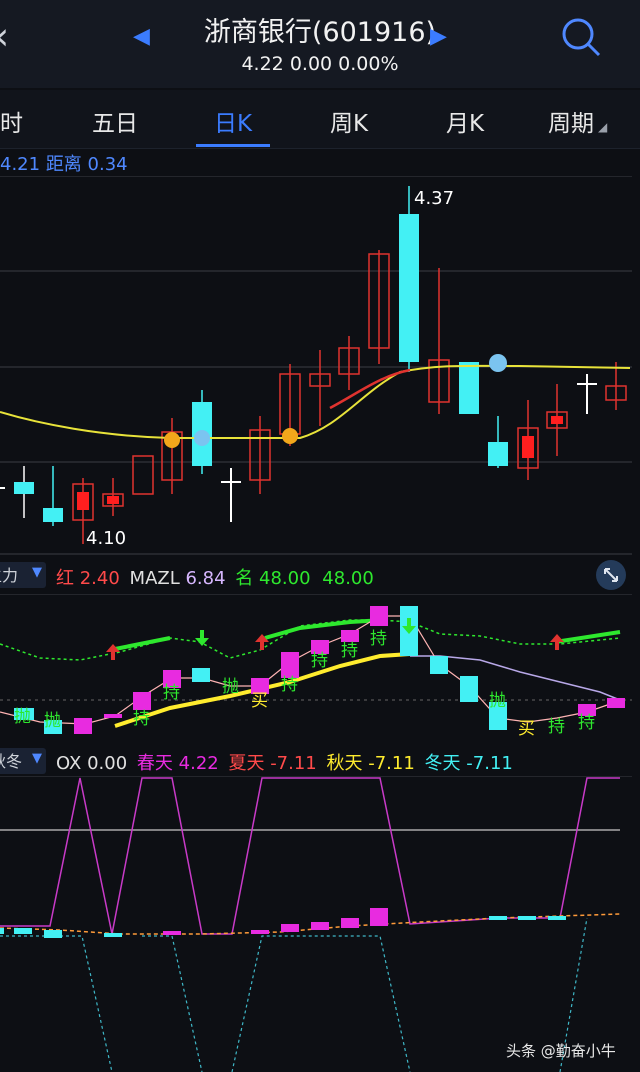 The width and height of the screenshot is (640, 1072). What do you see at coordinates (344, 763) in the screenshot?
I see `autumn-label: 秋天` at bounding box center [344, 763].